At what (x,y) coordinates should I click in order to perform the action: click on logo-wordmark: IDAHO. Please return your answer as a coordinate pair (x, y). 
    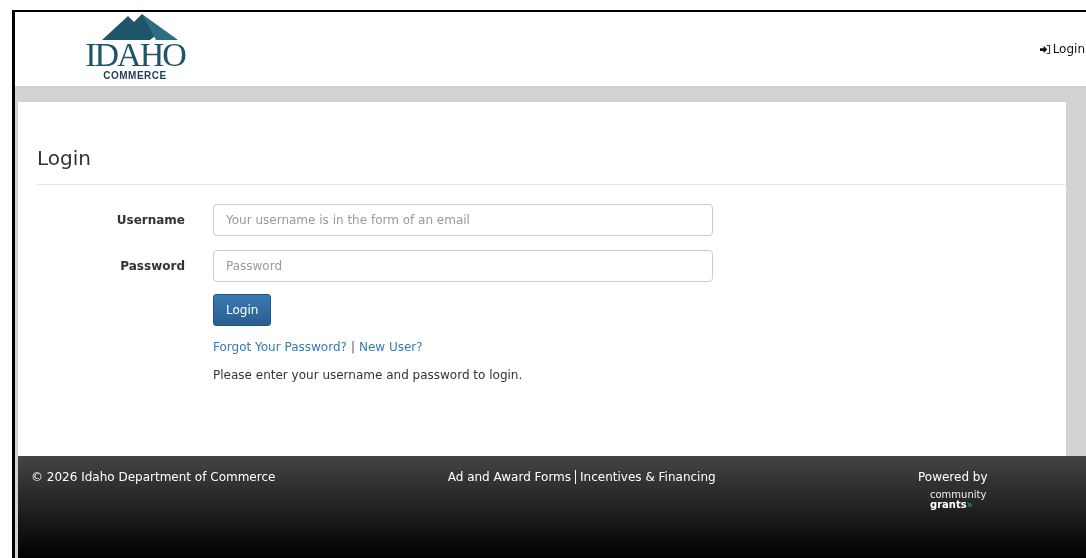
    Looking at the image, I should click on (135, 55).